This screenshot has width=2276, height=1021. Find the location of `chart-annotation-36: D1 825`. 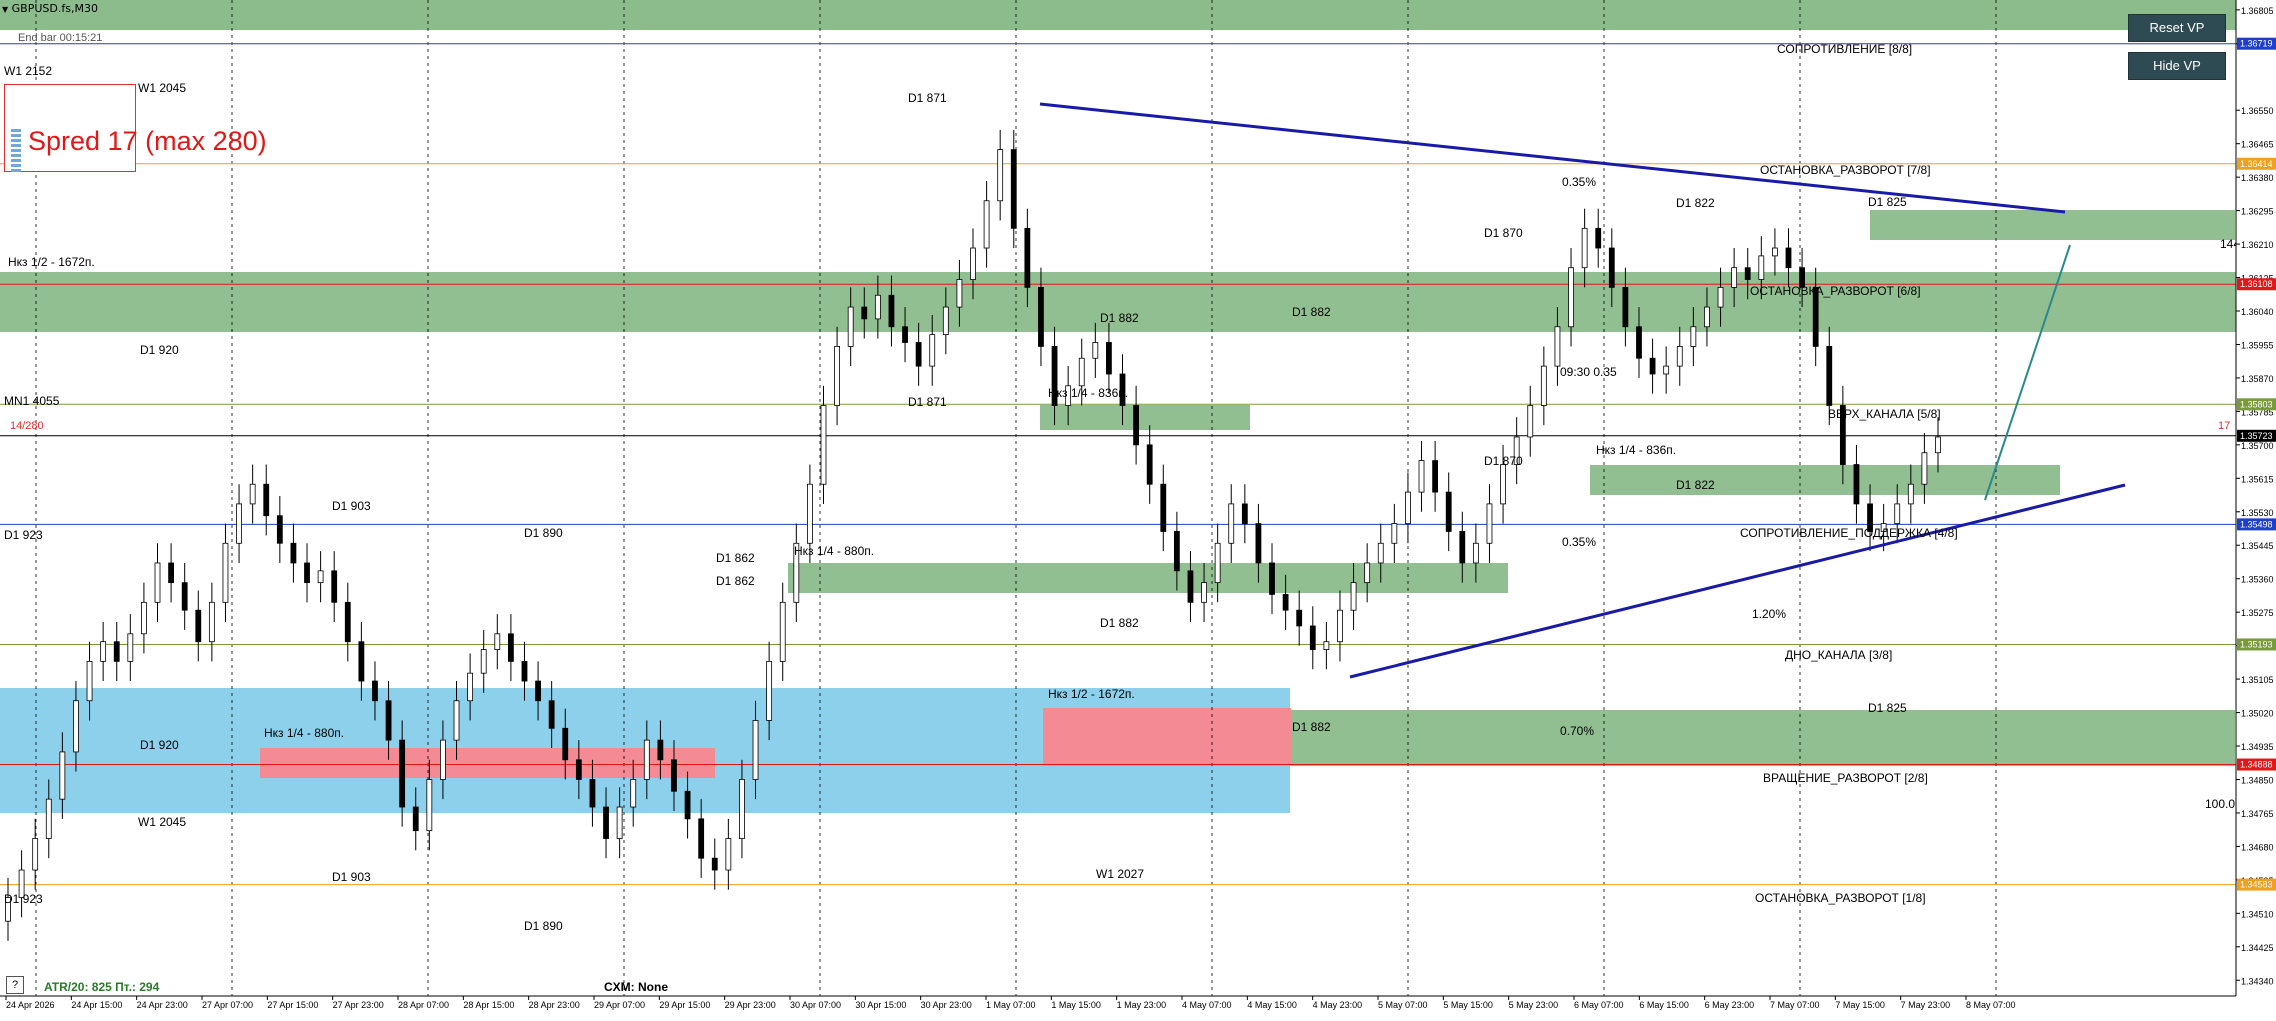

chart-annotation-36: D1 825 is located at coordinates (1887, 708).